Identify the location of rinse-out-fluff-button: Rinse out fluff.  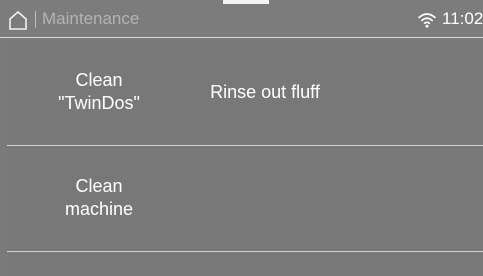
(265, 92).